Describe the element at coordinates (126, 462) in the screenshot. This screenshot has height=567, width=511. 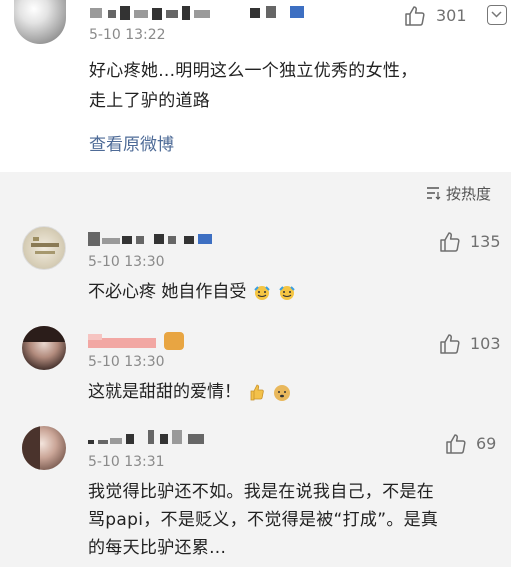
I see `comment-time: 5-10 13:31` at that location.